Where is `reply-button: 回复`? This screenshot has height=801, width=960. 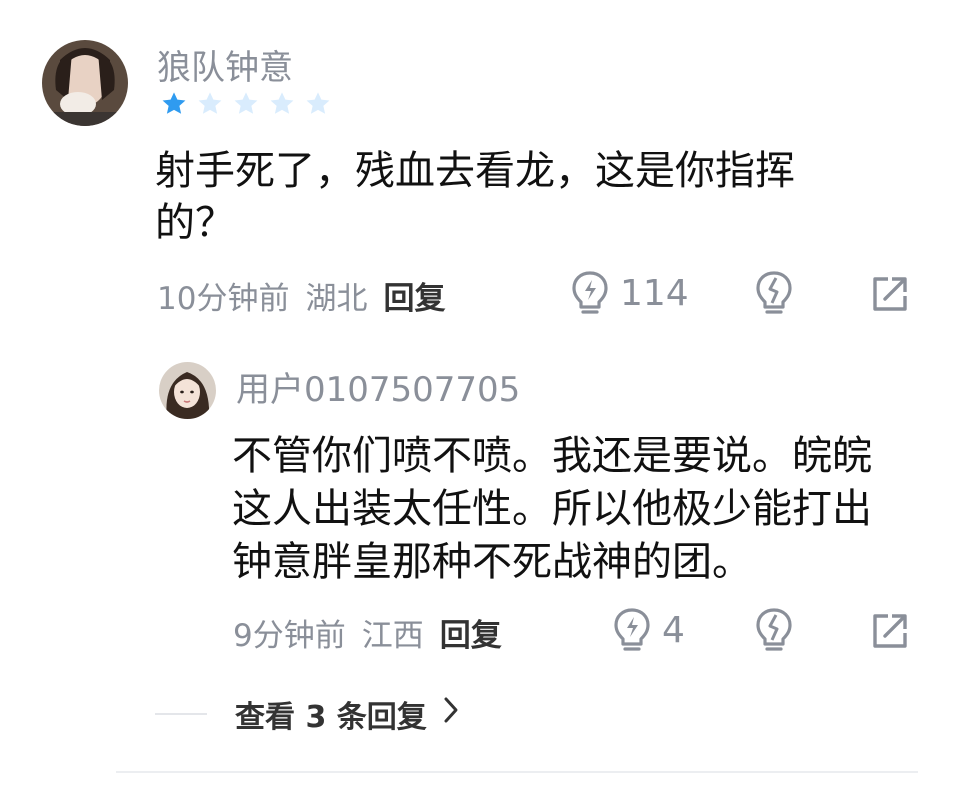
reply-button: 回复 is located at coordinates (414, 299).